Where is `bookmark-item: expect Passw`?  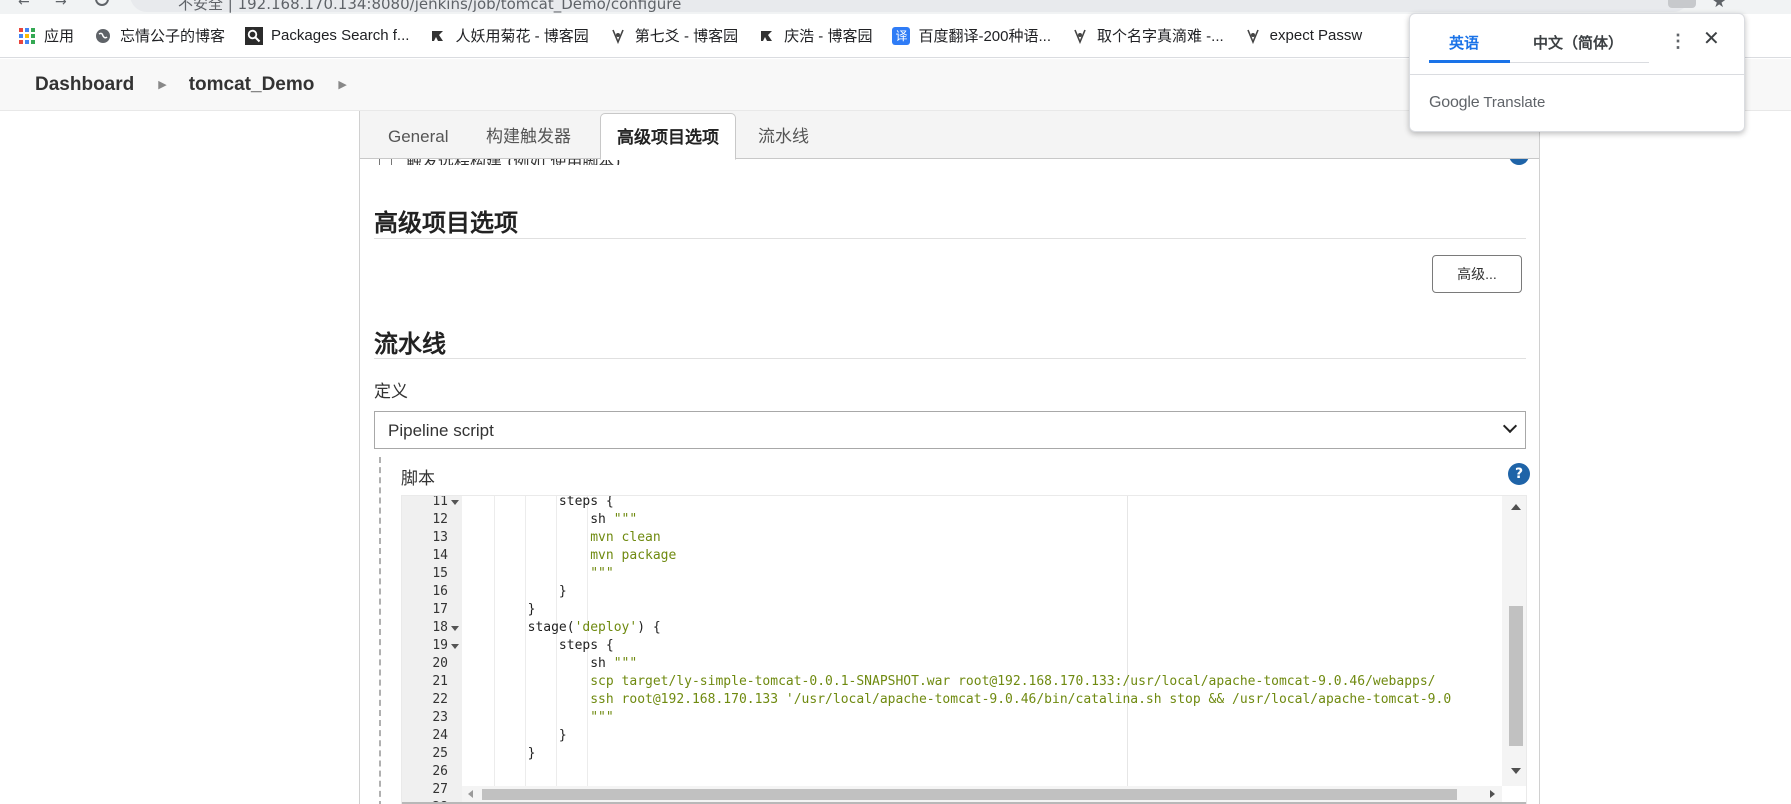 bookmark-item: expect Passw is located at coordinates (1303, 36).